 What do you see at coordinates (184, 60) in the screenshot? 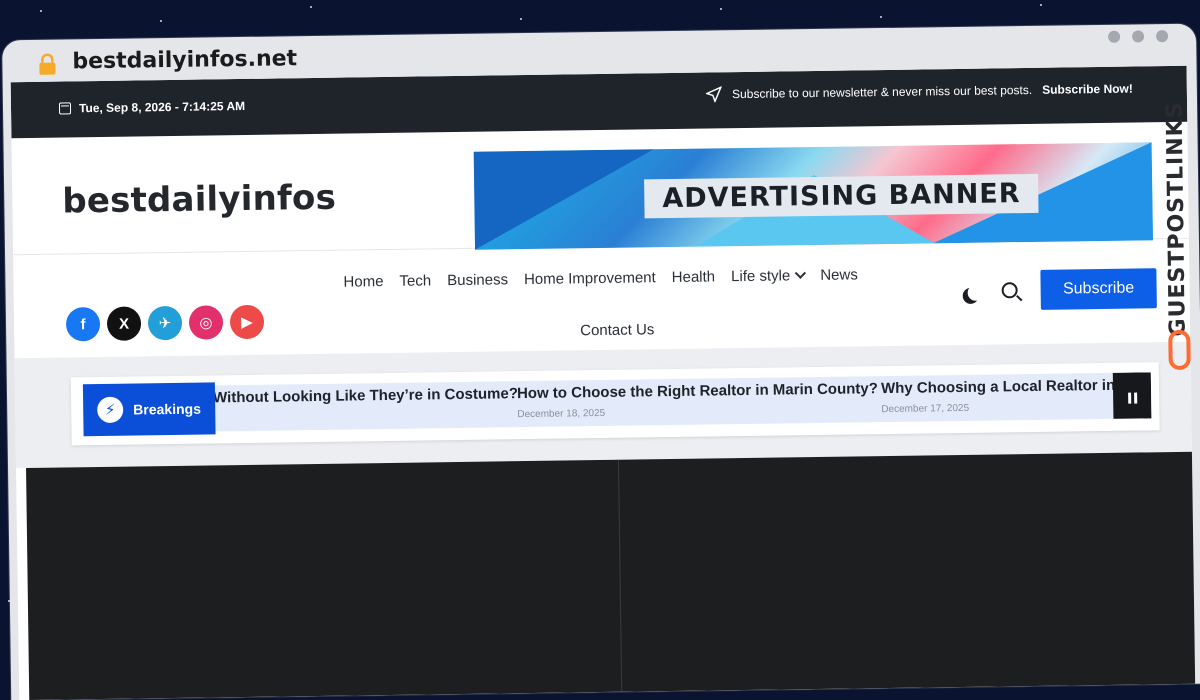
I see `url-text: bestdailyinfos.net` at bounding box center [184, 60].